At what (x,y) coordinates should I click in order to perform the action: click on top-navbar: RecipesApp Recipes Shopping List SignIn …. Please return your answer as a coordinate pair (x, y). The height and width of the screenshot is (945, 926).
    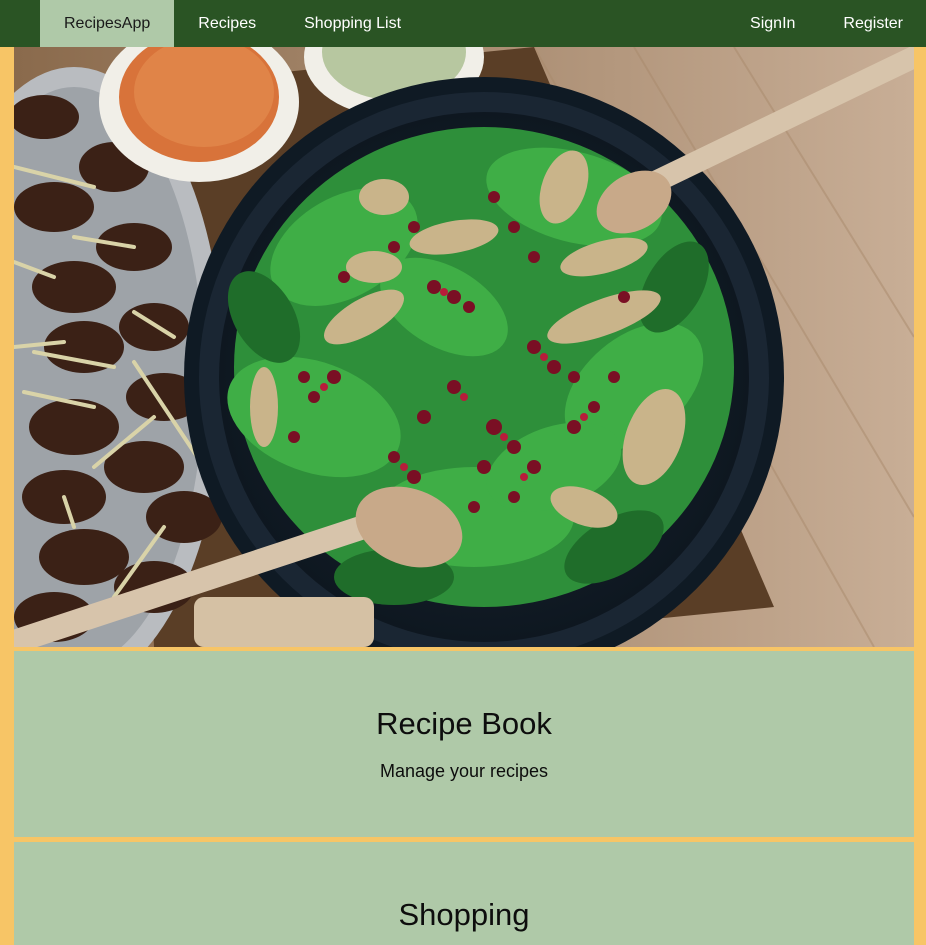
    Looking at the image, I should click on (463, 23).